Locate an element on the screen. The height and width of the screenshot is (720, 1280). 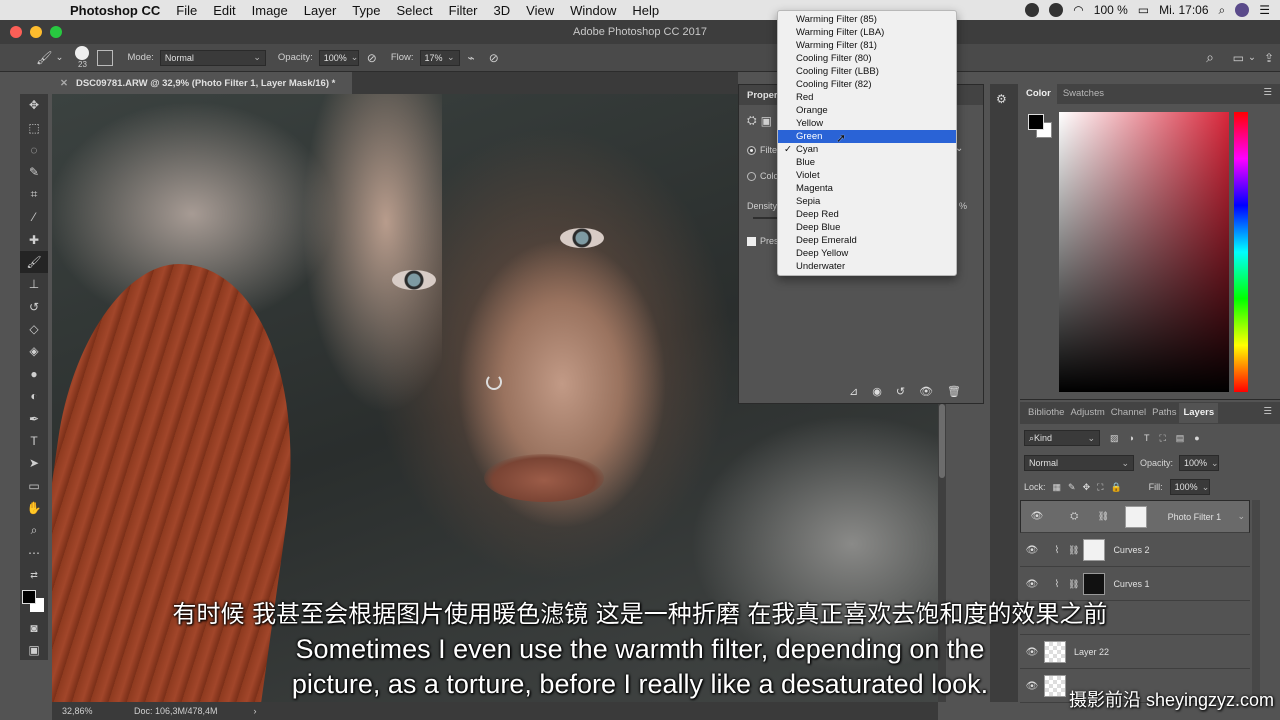
crop-tool-icon: ⌗ is located at coordinates (34, 195).